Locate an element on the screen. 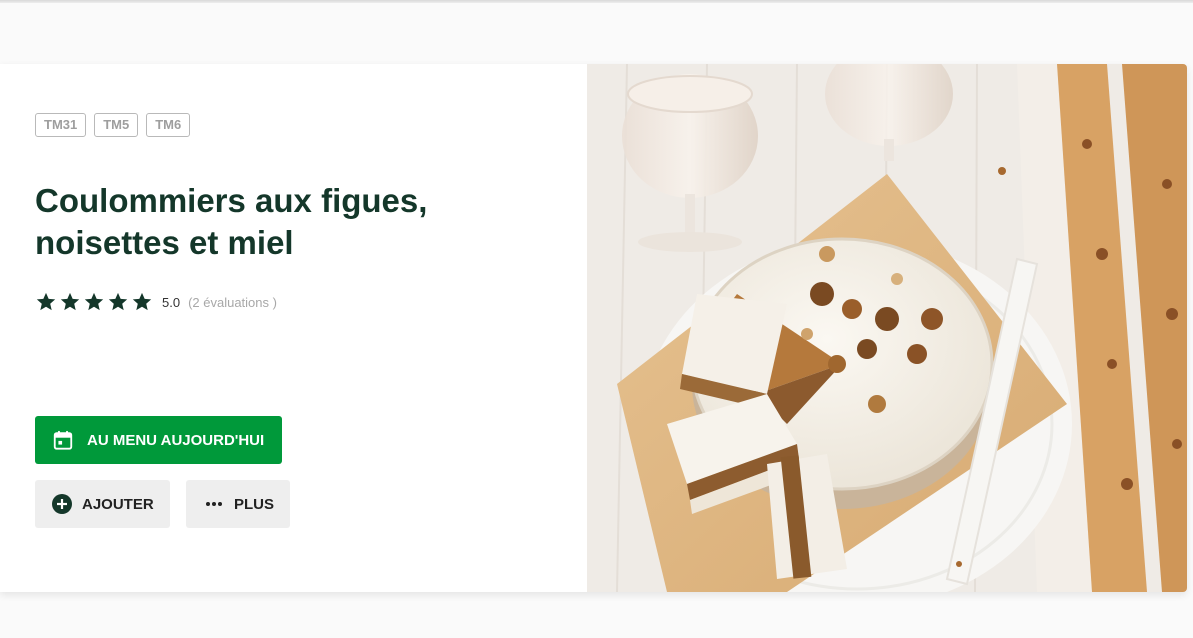 The height and width of the screenshot is (638, 1193). top-divider is located at coordinates (596, 1).